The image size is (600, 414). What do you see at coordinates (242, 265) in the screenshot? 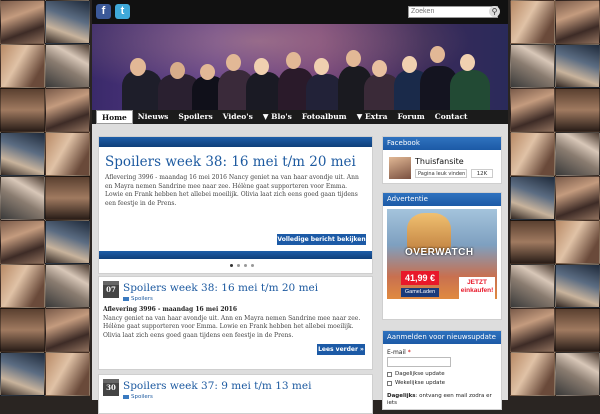
I see `slider-pagination` at bounding box center [242, 265].